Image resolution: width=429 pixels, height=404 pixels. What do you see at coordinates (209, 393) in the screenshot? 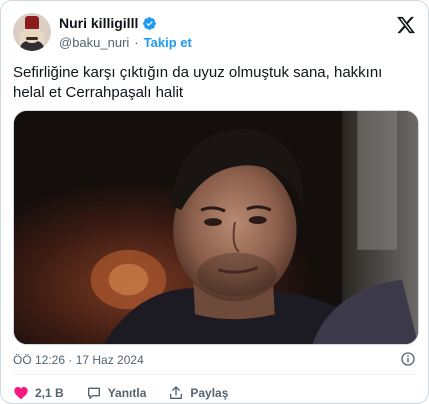
I see `share-label: Paylaş` at bounding box center [209, 393].